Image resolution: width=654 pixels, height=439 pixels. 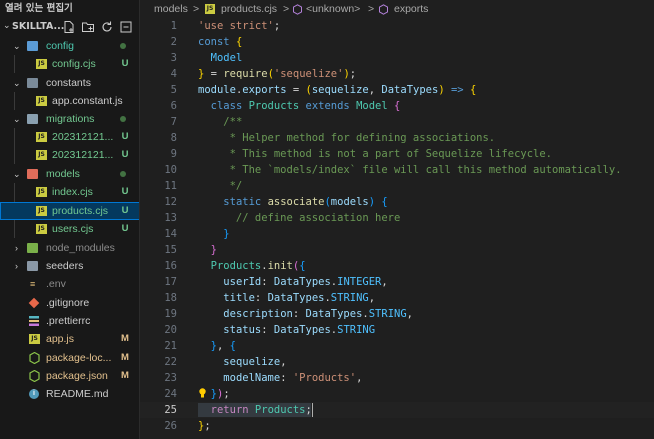 What do you see at coordinates (69, 321) in the screenshot?
I see `tree-file-prettierrc: .prettierrc` at bounding box center [69, 321].